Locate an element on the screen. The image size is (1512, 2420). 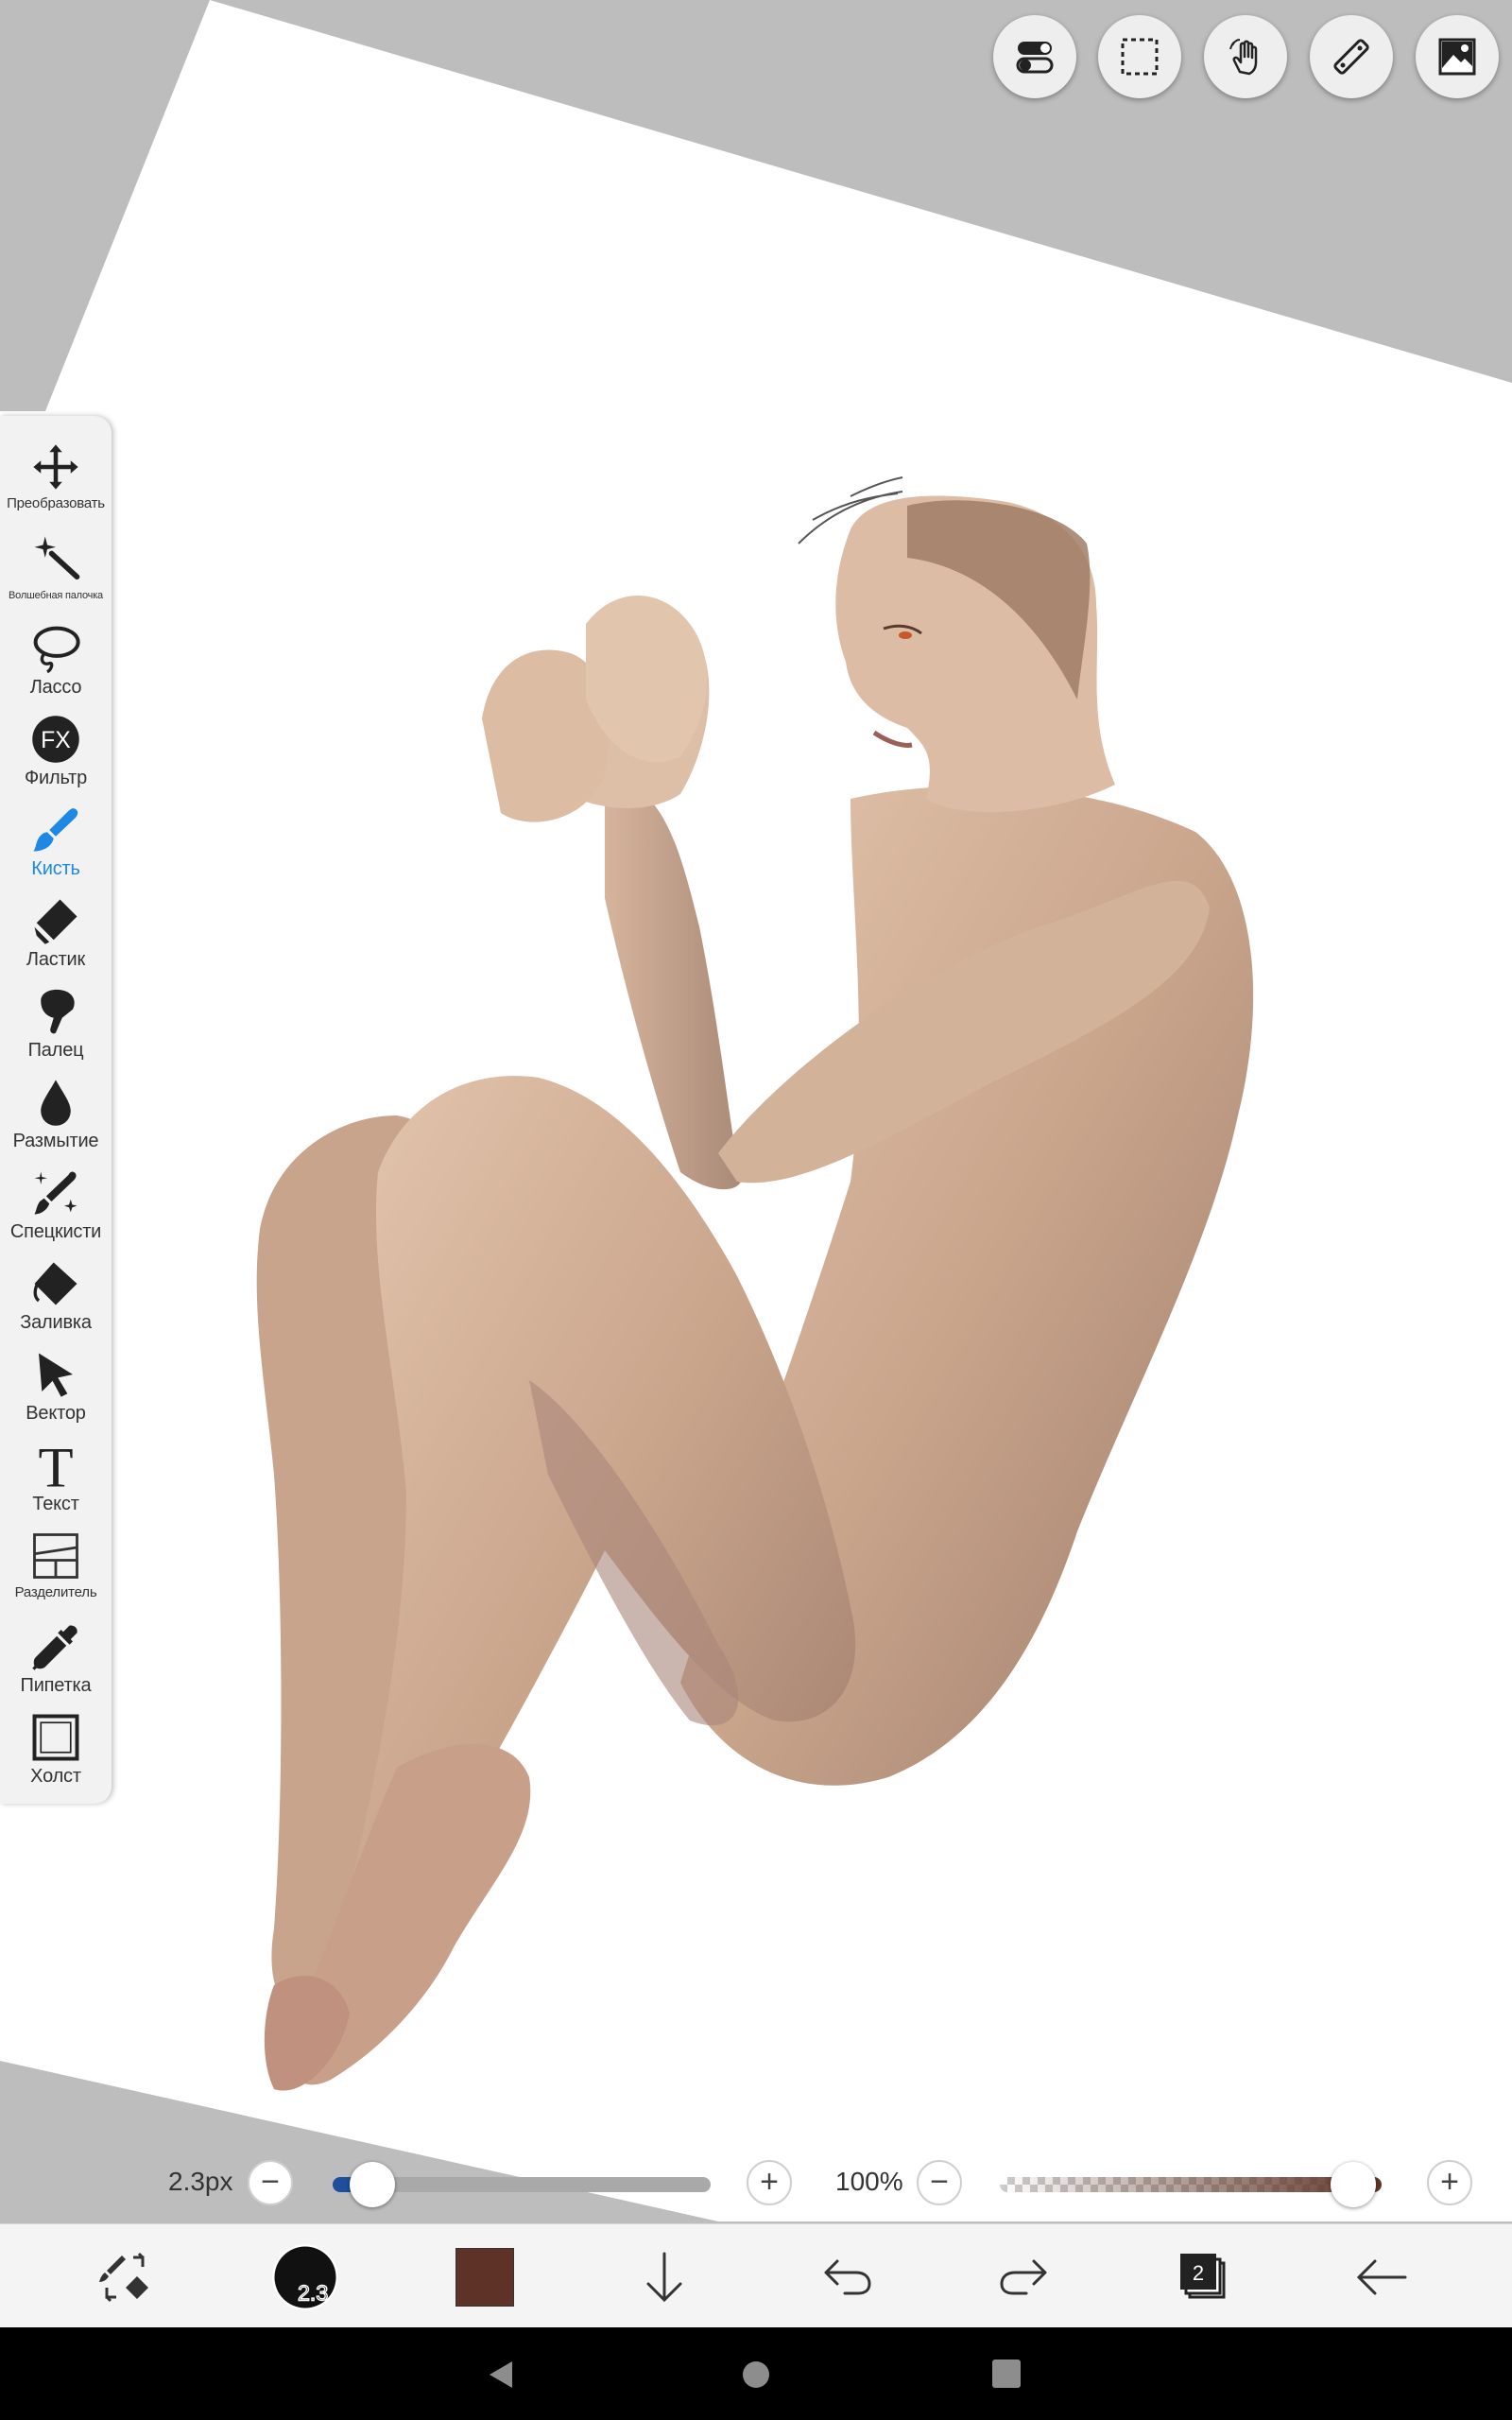
brush-size-decrease-button: − is located at coordinates (270, 2182).